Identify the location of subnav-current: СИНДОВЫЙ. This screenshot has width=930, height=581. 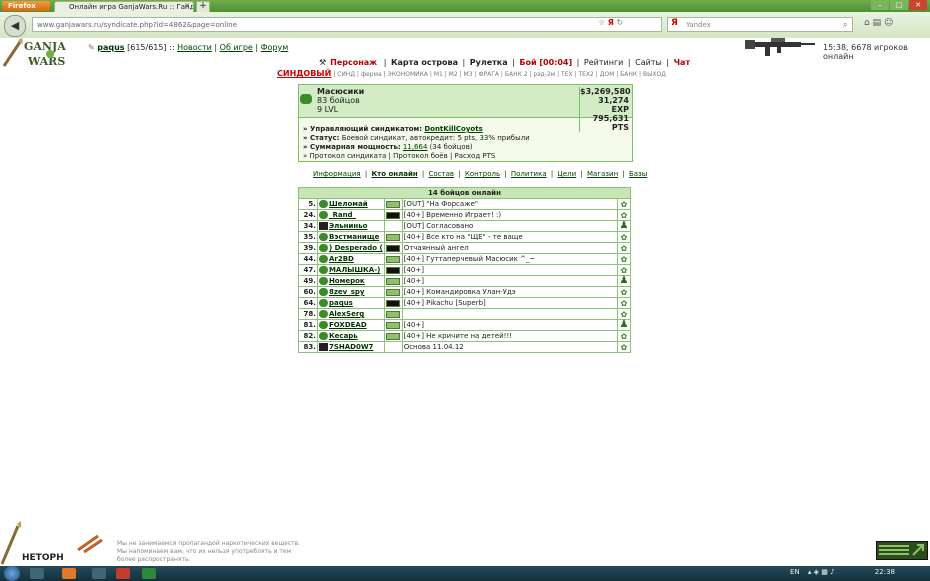
(304, 73).